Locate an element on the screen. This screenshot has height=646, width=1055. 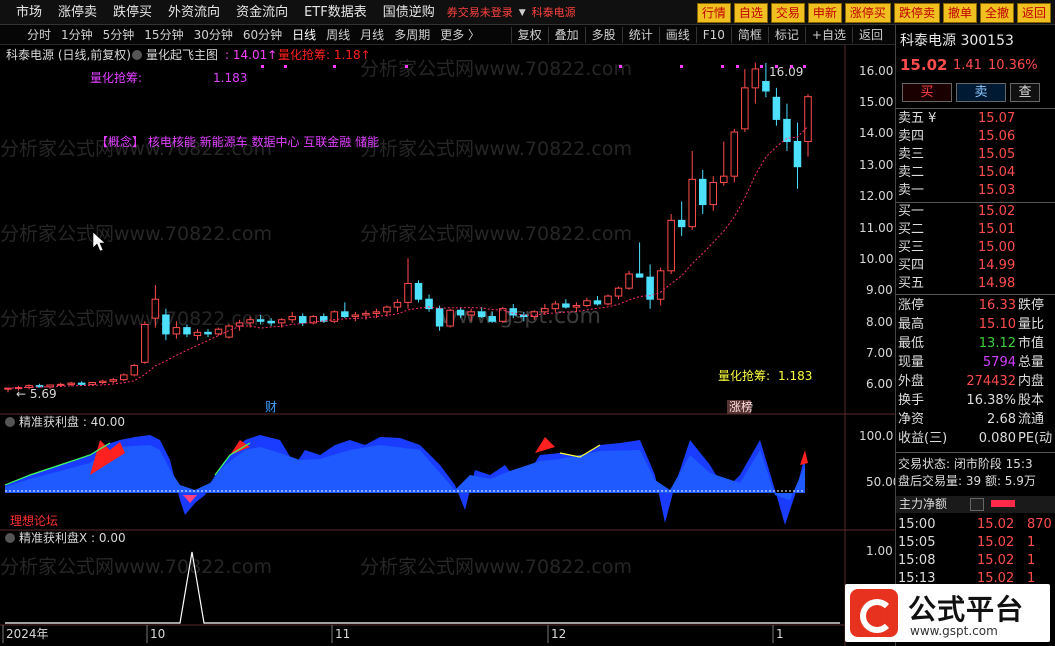
query-button: 查 is located at coordinates (1025, 92).